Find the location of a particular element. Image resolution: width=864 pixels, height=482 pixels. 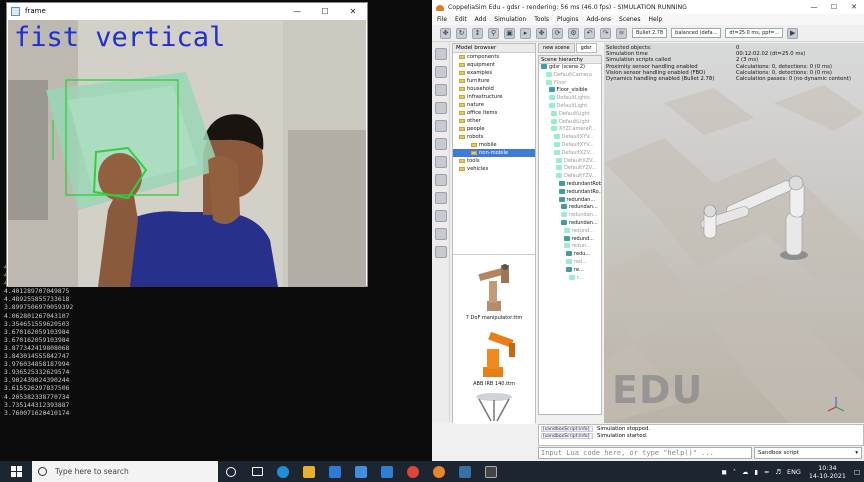

model-browser-icon is located at coordinates (441, 198).